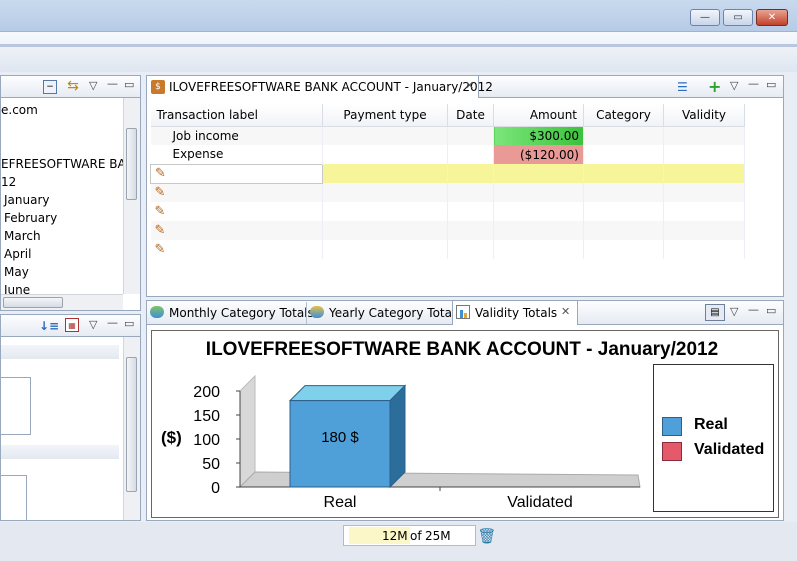 The width and height of the screenshot is (797, 561). Describe the element at coordinates (215, 488) in the screenshot. I see `y-tick-label: 0` at that location.